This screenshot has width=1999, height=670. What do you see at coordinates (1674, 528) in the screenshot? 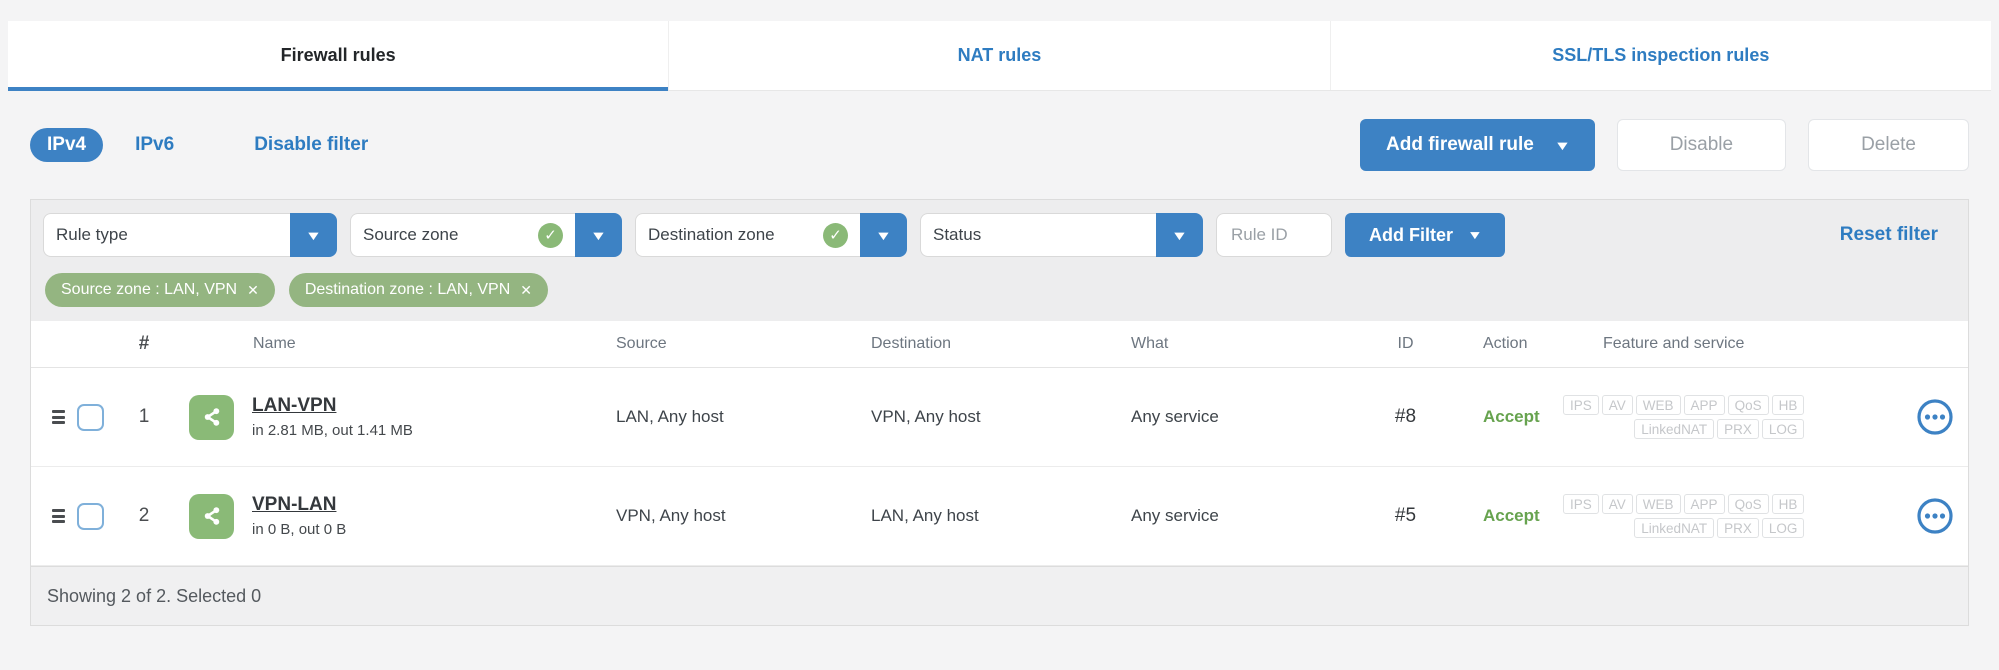
I see `badge-linkednat: LinkedNAT` at bounding box center [1674, 528].